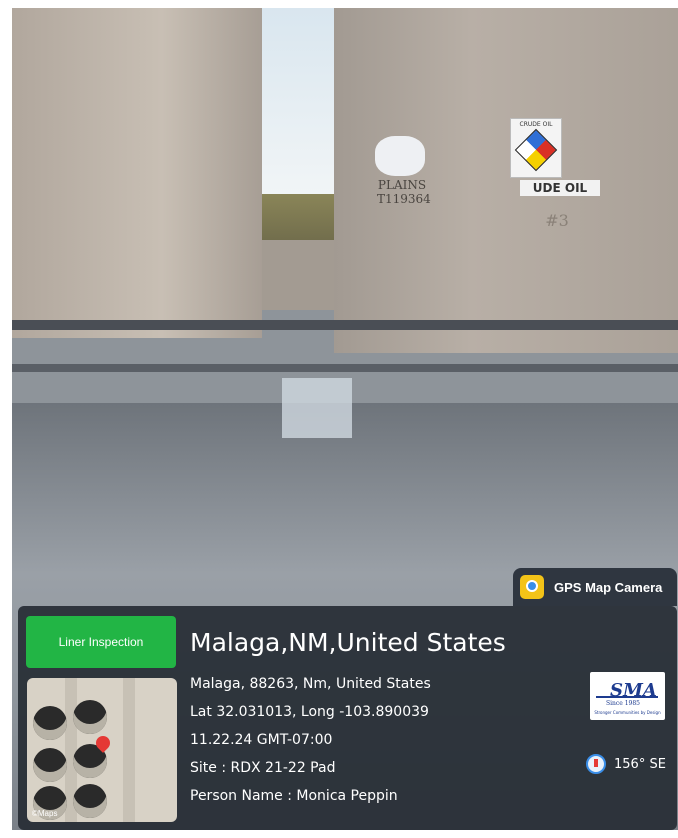 The image size is (678, 838). What do you see at coordinates (348, 642) in the screenshot?
I see `location-title: Malaga,NM,United States` at bounding box center [348, 642].